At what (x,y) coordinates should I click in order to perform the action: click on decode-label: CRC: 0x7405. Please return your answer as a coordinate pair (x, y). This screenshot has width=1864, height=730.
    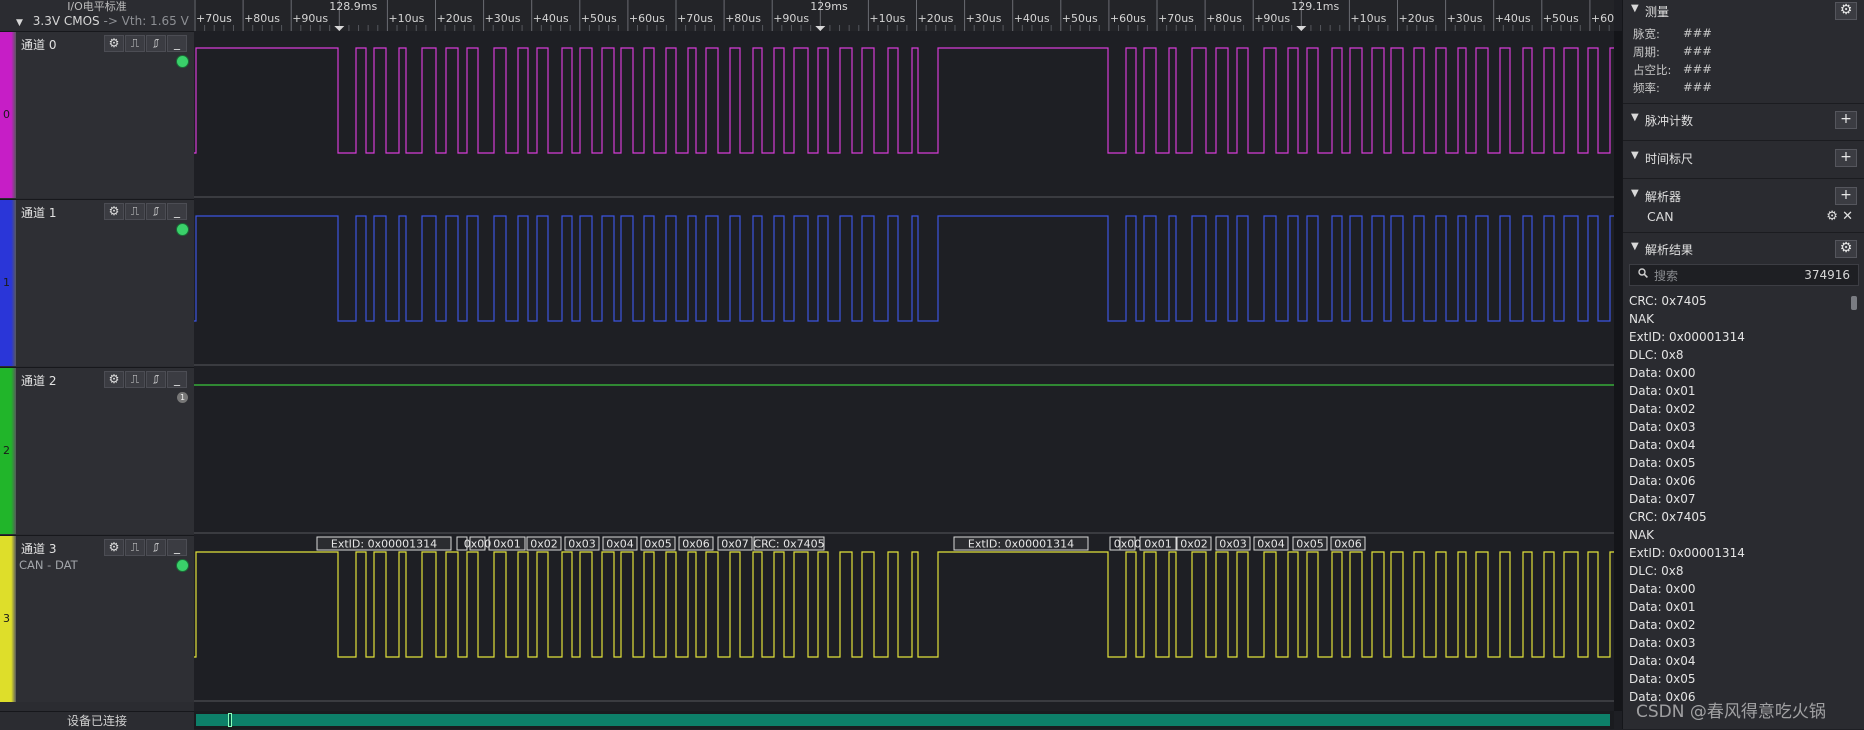
    Looking at the image, I should click on (788, 544).